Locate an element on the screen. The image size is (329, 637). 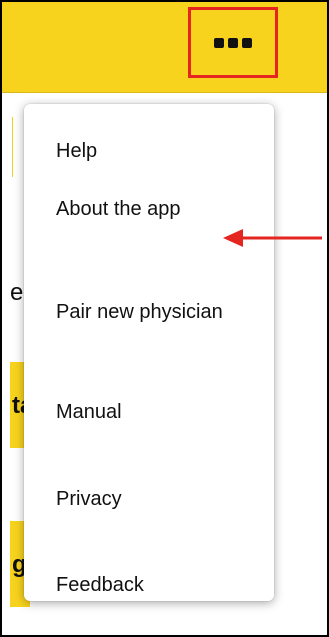
app-header is located at coordinates (164, 47).